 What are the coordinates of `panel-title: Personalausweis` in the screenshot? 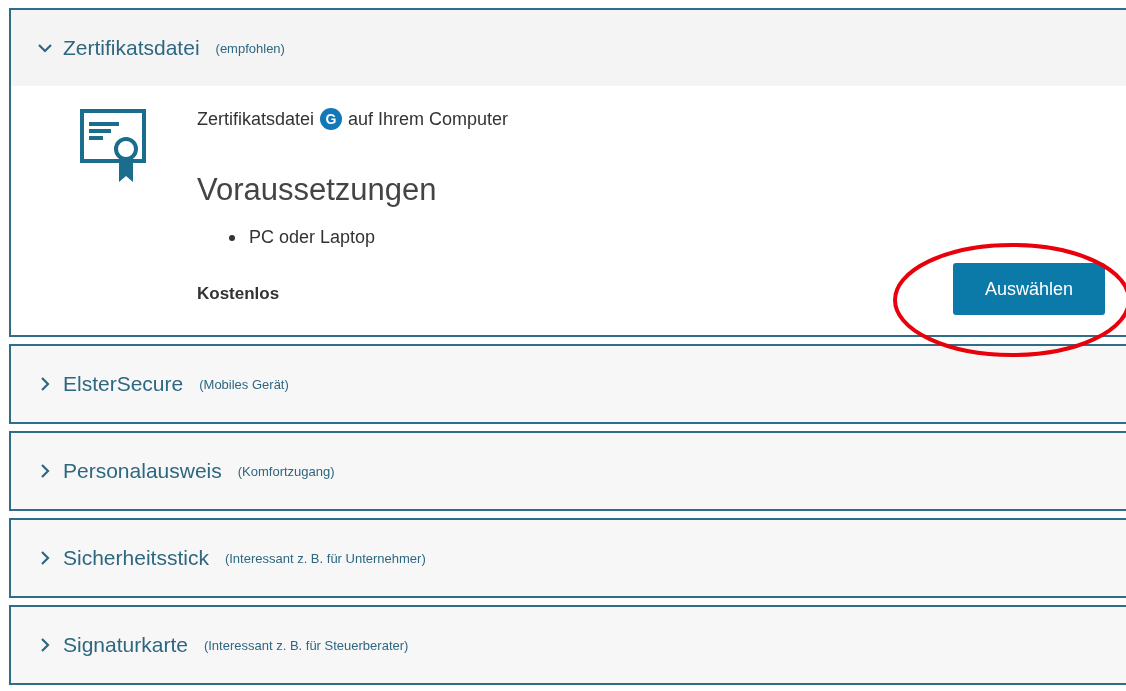 It's located at (142, 471).